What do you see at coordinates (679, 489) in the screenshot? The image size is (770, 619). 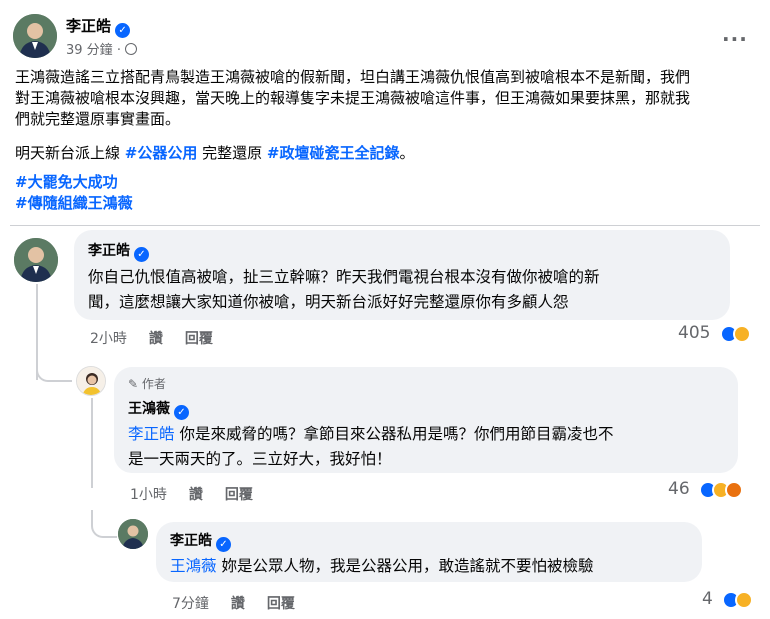 I see `reaction-count: 46` at bounding box center [679, 489].